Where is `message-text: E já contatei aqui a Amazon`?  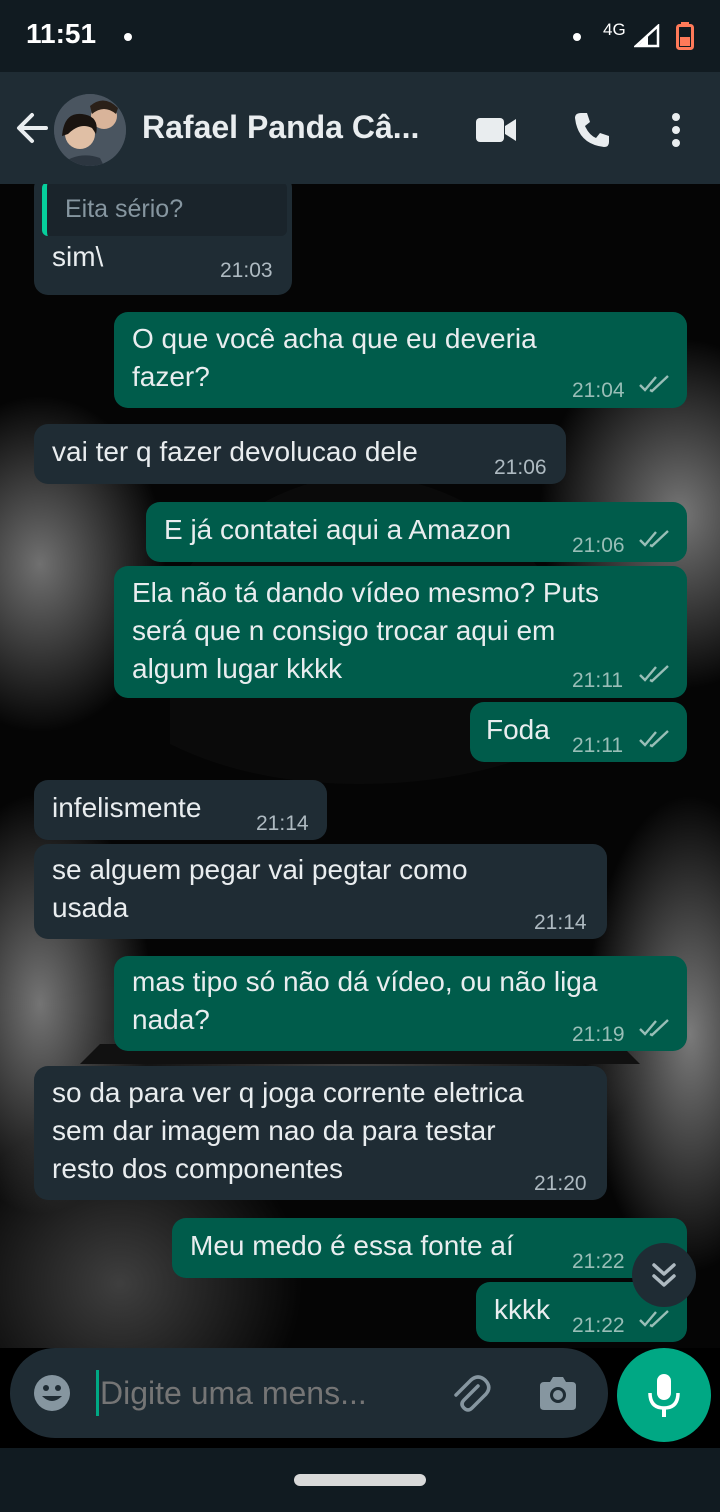
message-text: E já contatei aqui a Amazon is located at coordinates (338, 529).